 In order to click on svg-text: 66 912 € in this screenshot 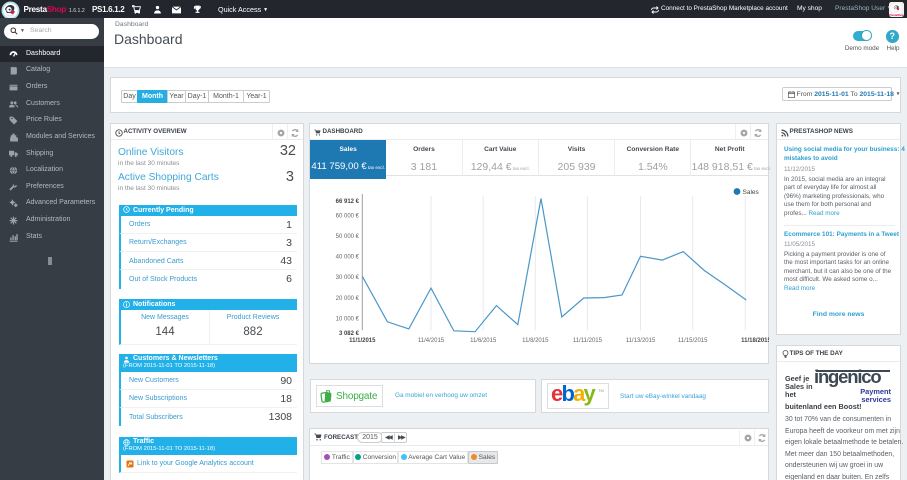, I will do `click(348, 202)`.